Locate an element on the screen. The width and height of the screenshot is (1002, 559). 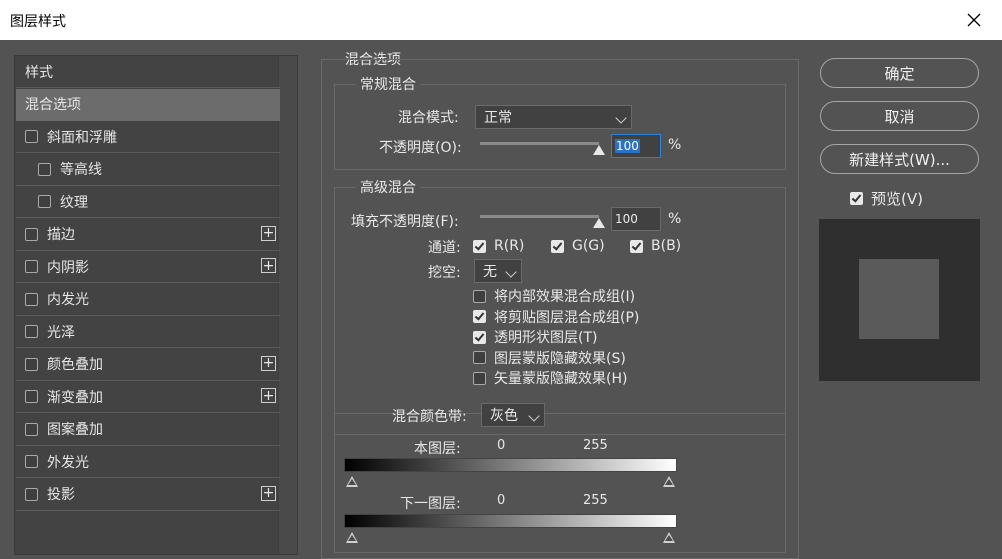
fill-opacity-unit: % is located at coordinates (675, 219).